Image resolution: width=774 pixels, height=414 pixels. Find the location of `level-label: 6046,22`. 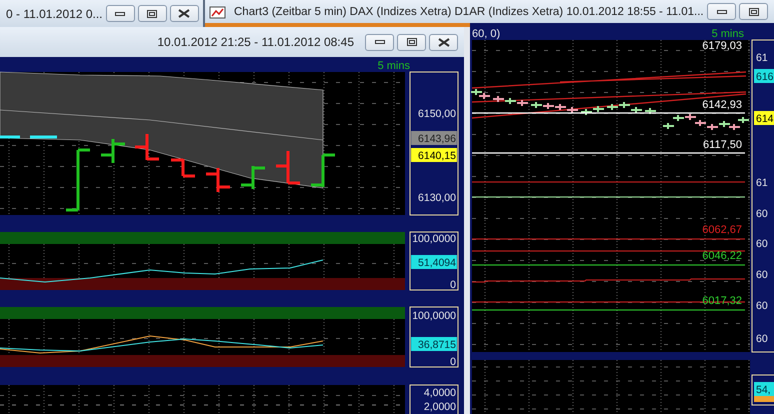

level-label: 6046,22 is located at coordinates (722, 256).